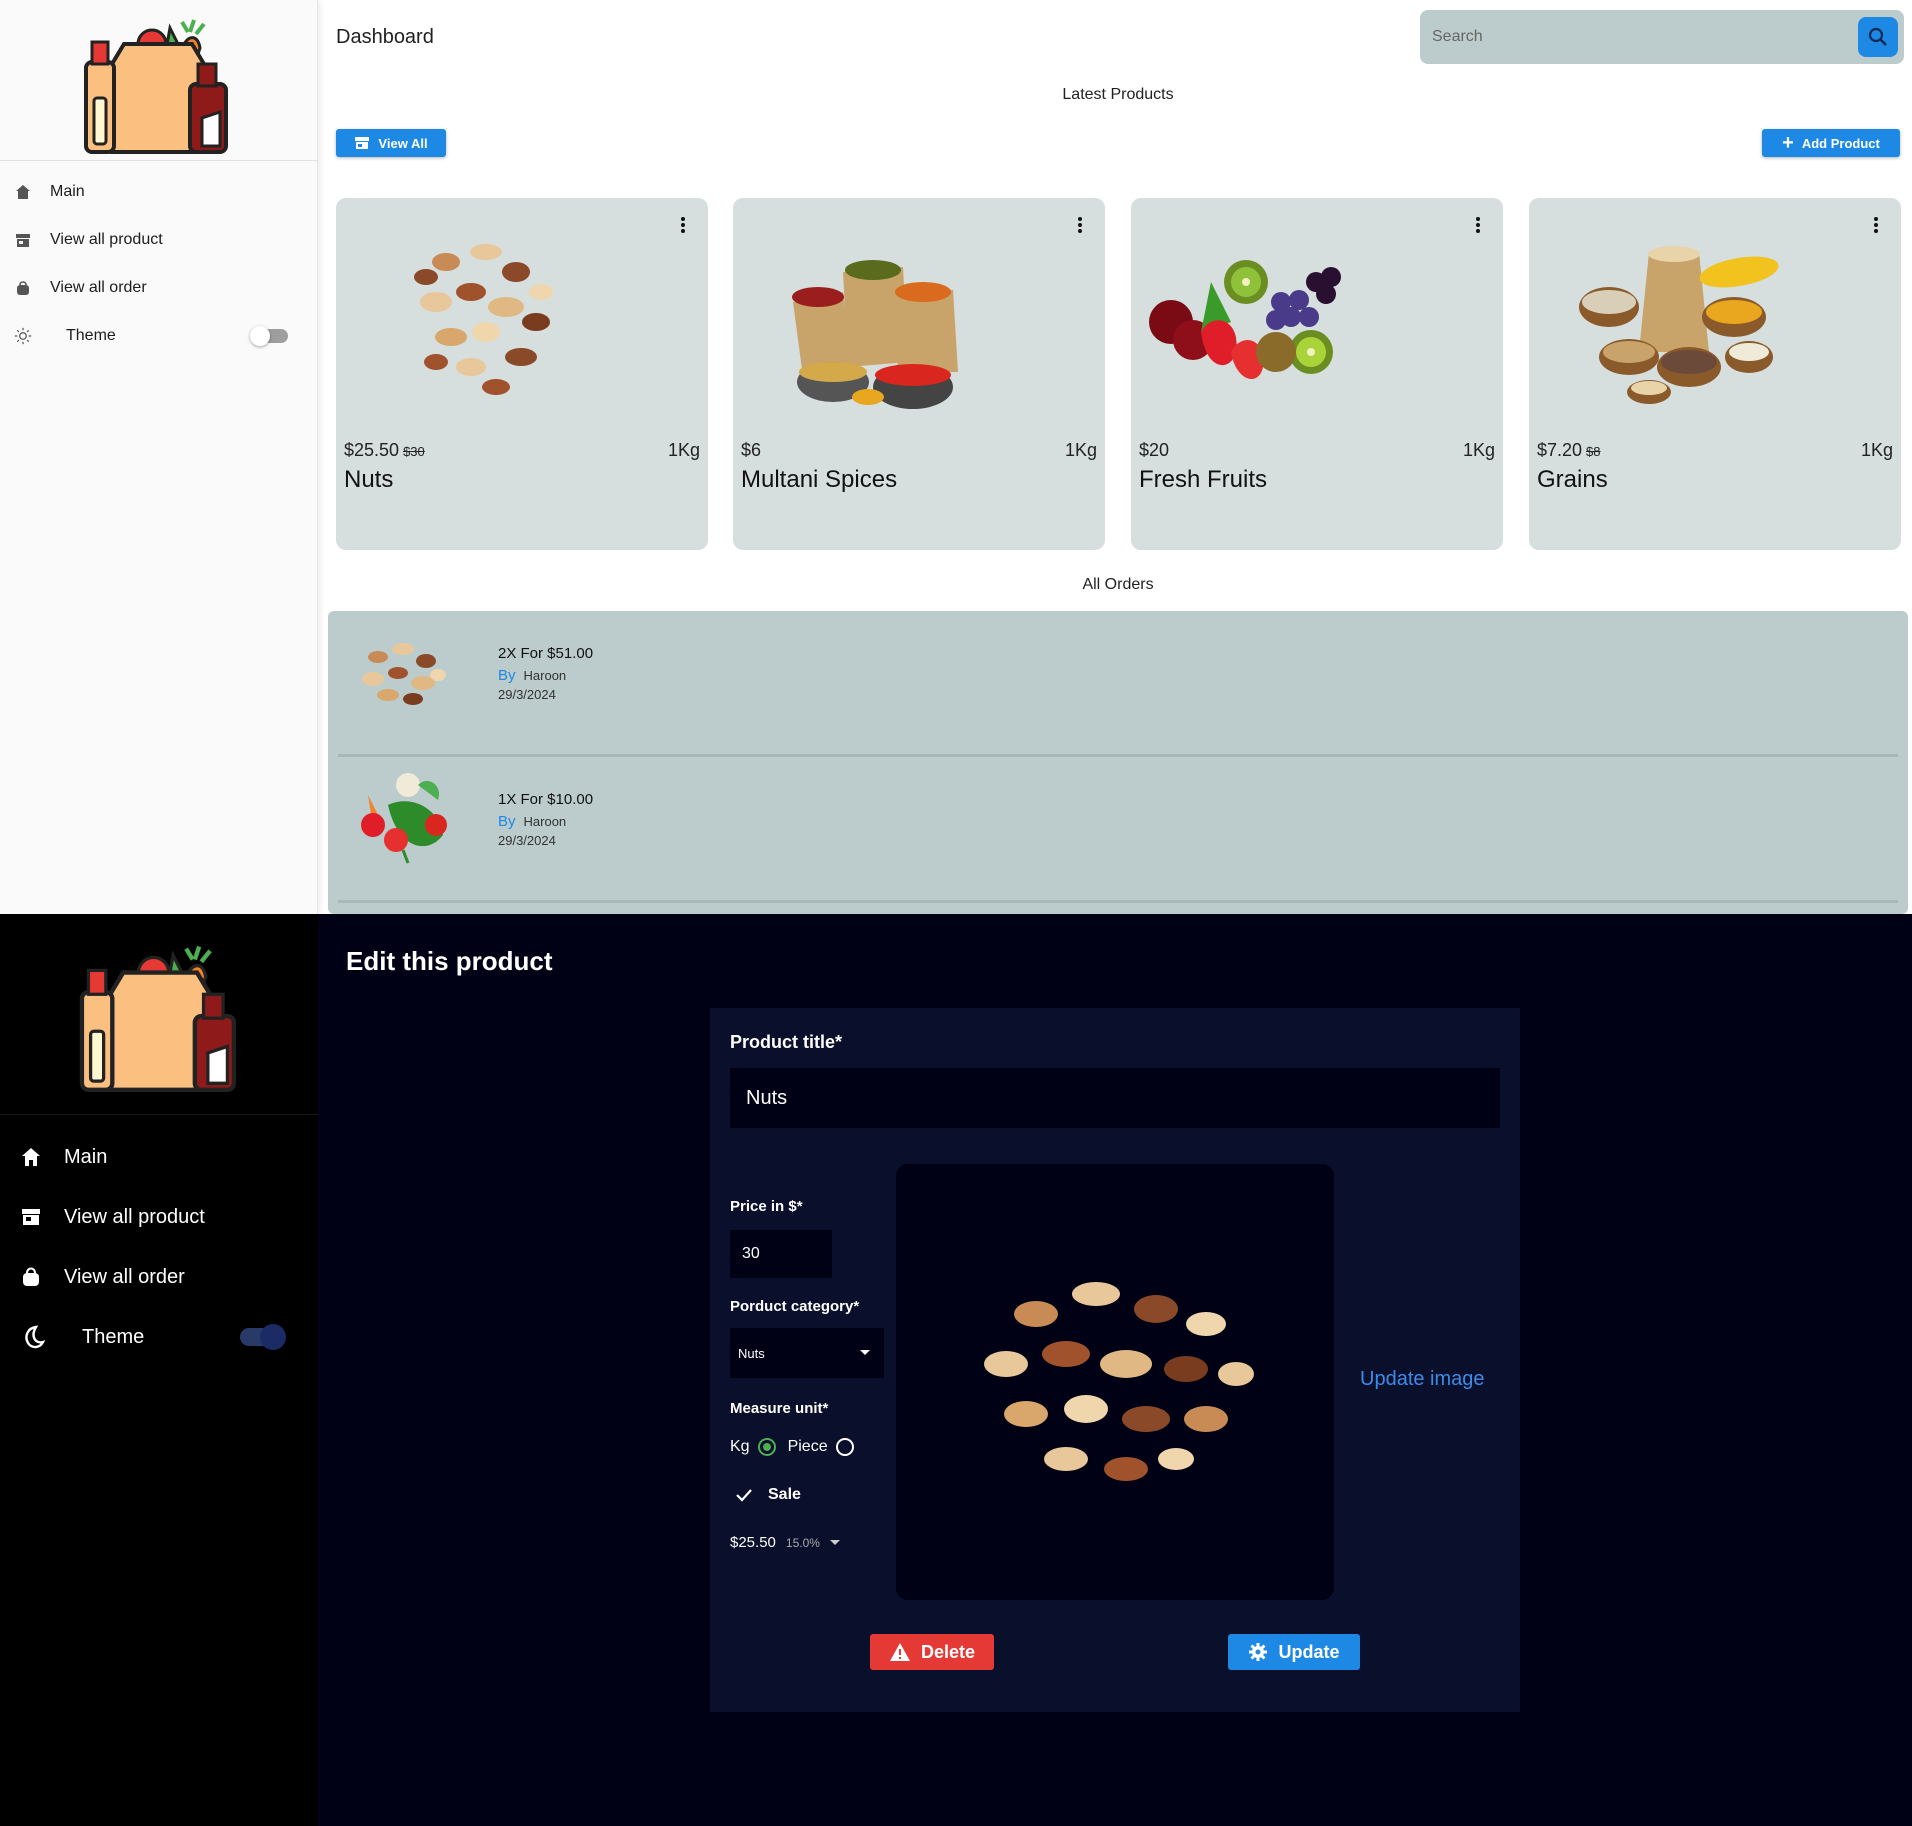 This screenshot has height=1826, width=1912. What do you see at coordinates (1560, 450) in the screenshot?
I see `price-value: $7.20` at bounding box center [1560, 450].